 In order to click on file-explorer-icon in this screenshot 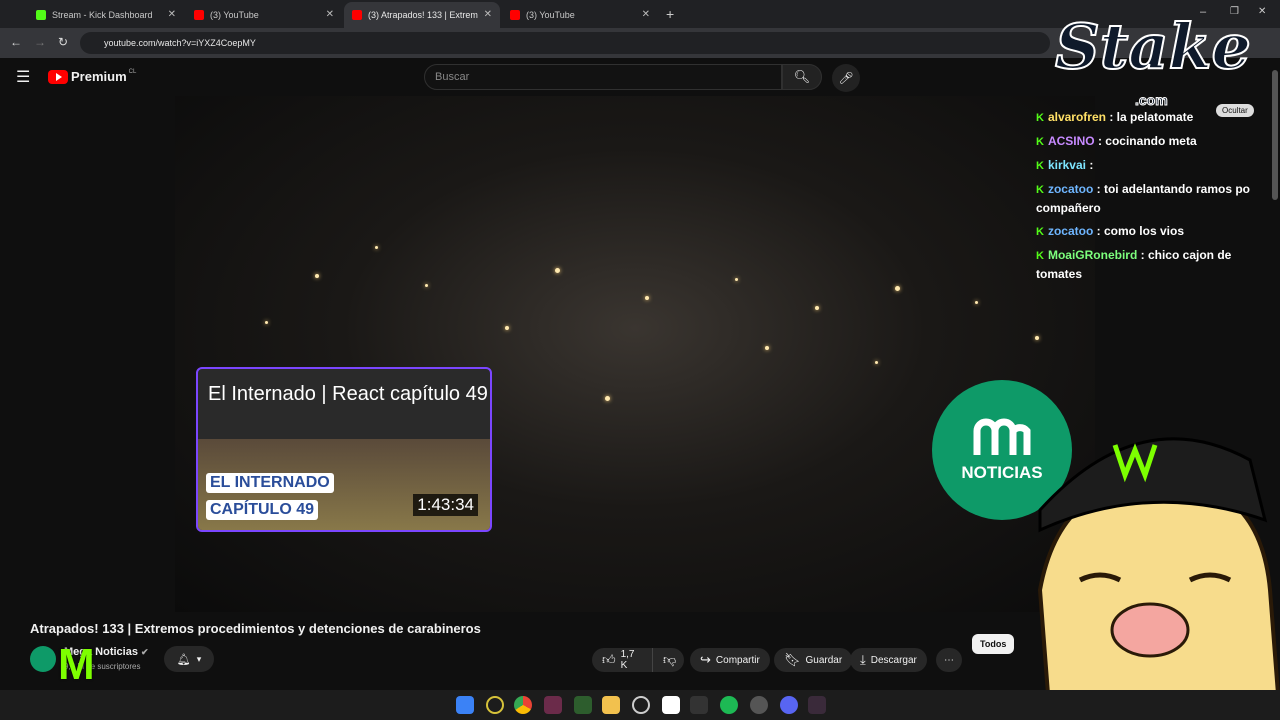, I will do `click(611, 705)`.